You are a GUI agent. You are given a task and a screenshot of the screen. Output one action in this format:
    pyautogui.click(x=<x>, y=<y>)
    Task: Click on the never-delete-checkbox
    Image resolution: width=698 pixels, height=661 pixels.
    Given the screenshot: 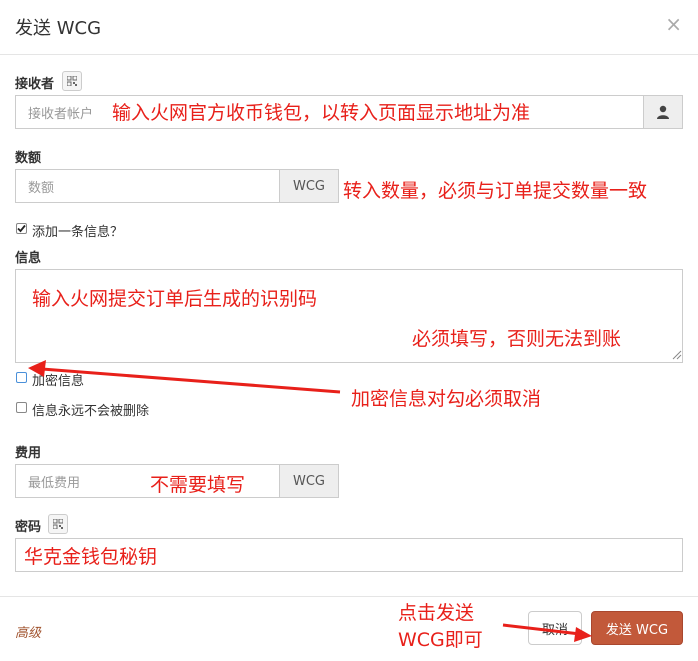 What is the action you would take?
    pyautogui.click(x=21, y=407)
    